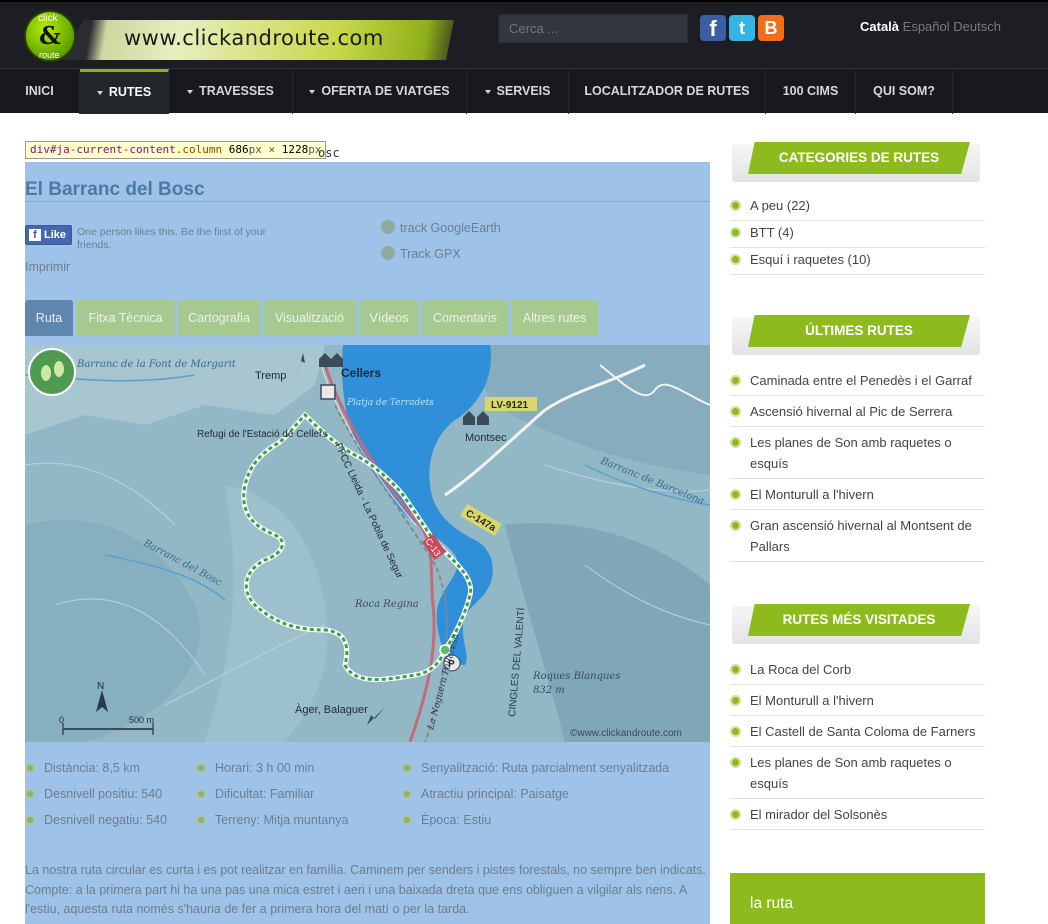 The width and height of the screenshot is (1048, 924). I want to click on facebook-like-button: f Like, so click(48, 235).